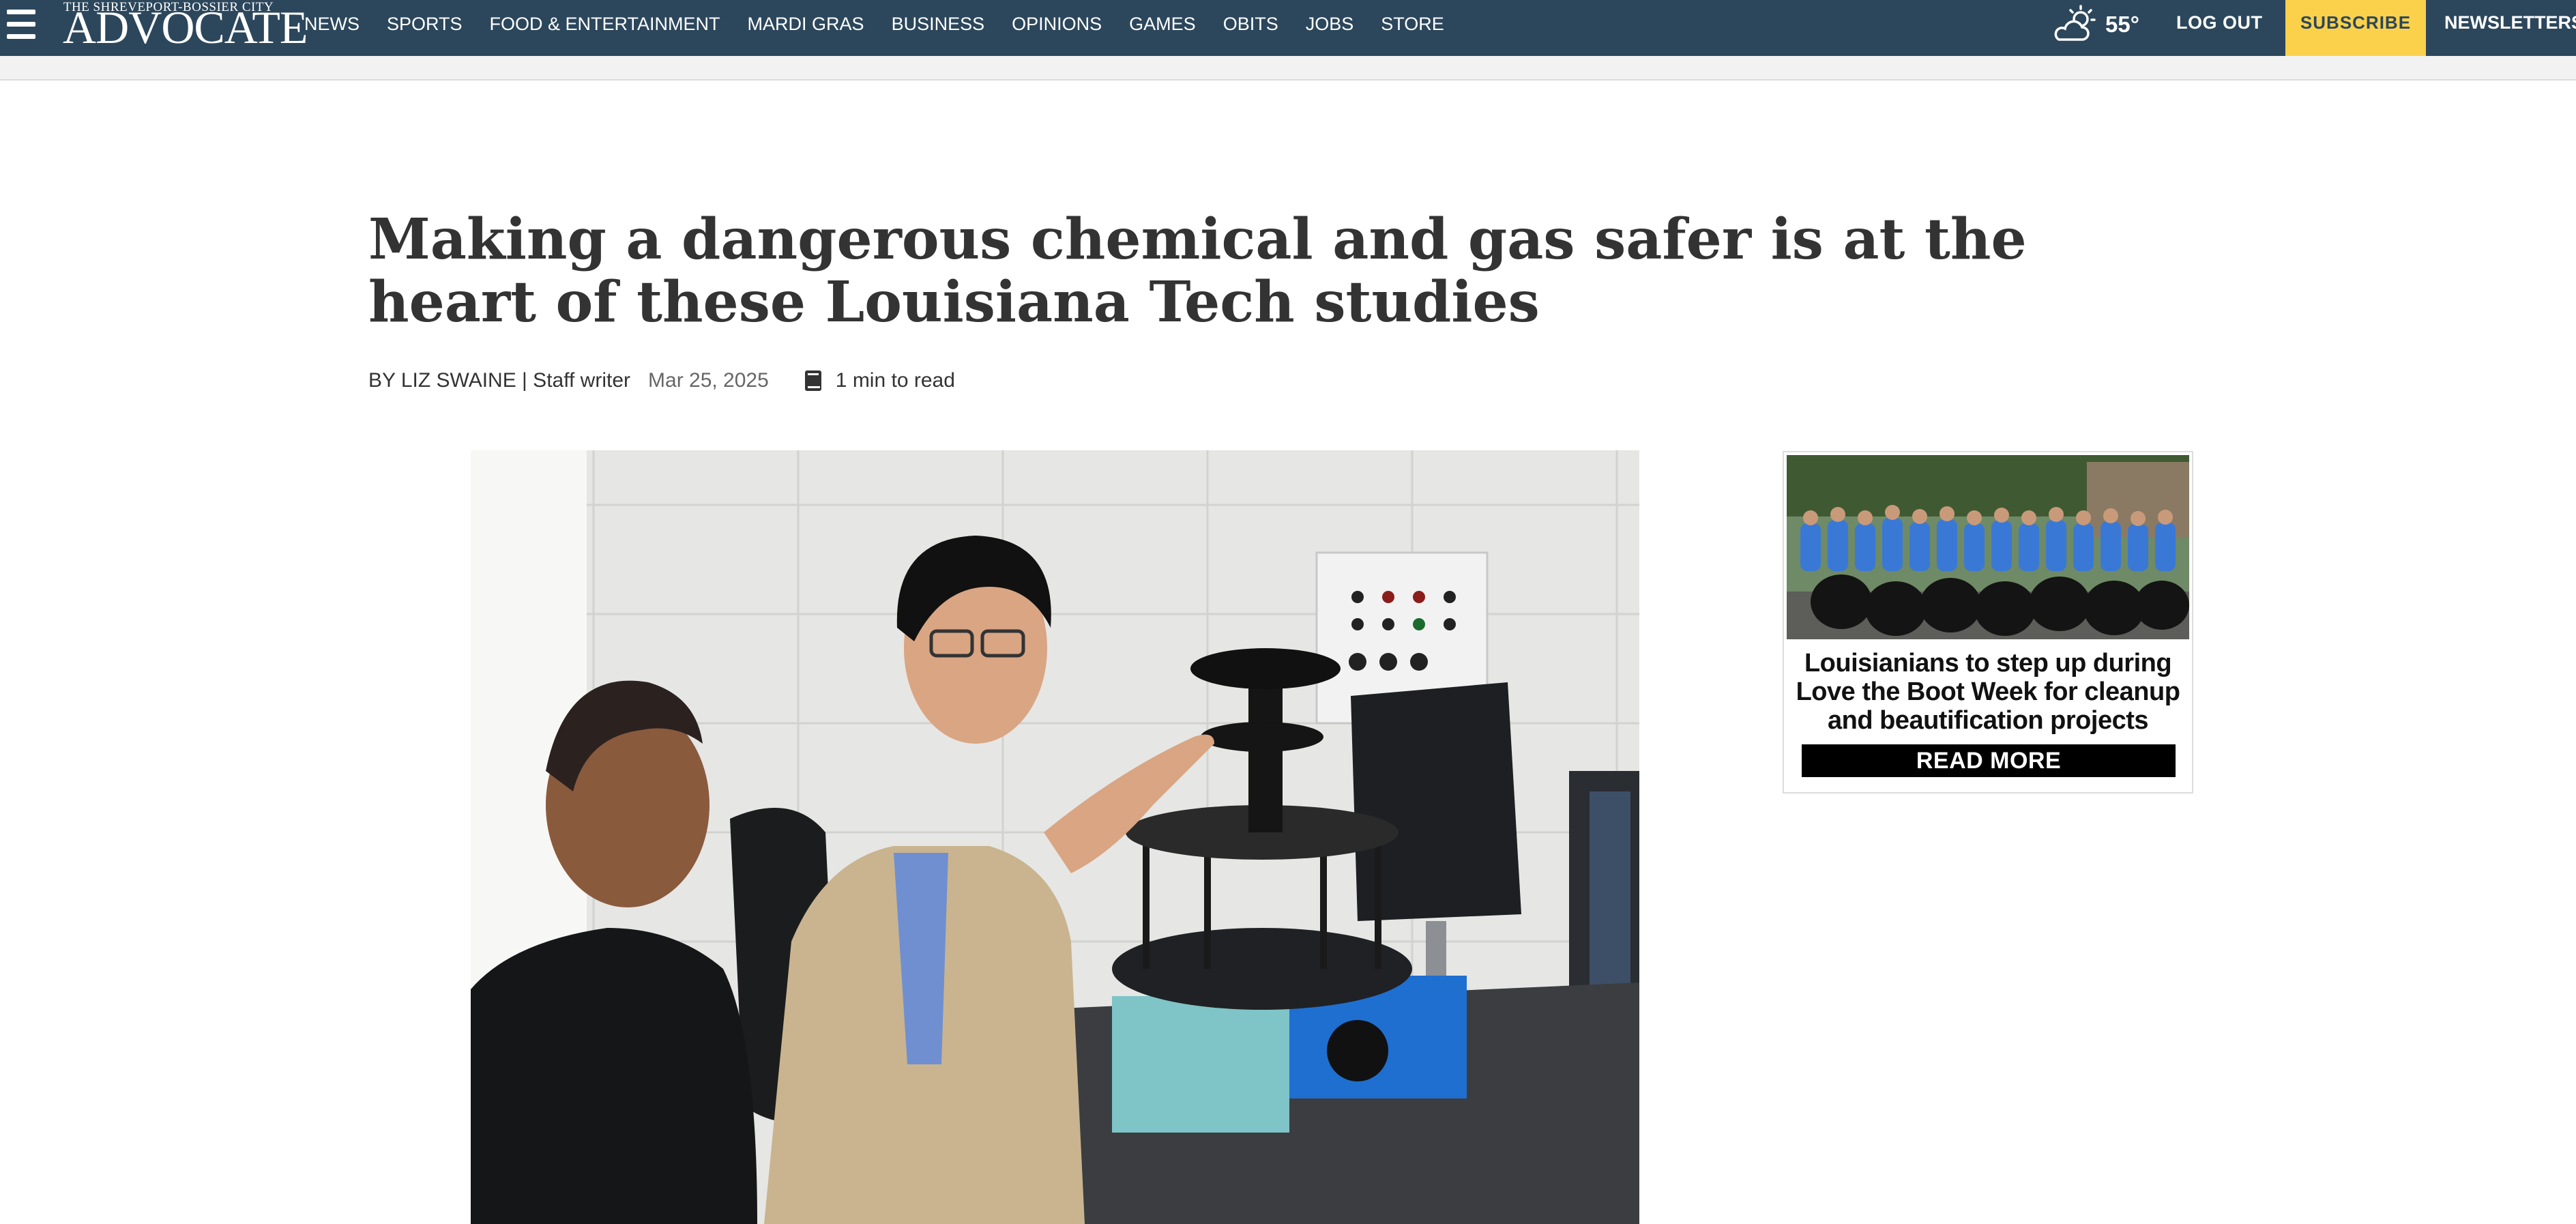 Image resolution: width=2576 pixels, height=1224 pixels. Describe the element at coordinates (895, 380) in the screenshot. I see `read-time: 1 min to read` at that location.